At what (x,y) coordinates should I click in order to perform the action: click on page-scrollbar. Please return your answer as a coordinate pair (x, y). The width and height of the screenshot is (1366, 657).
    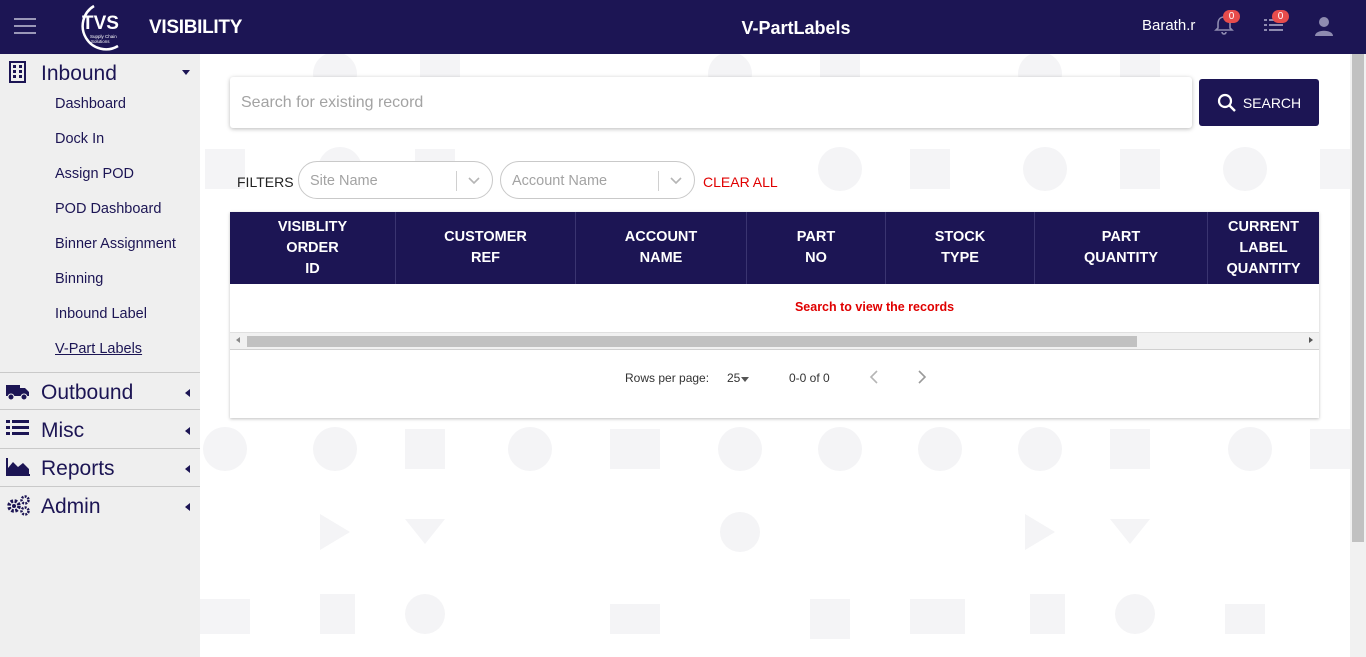
    Looking at the image, I should click on (1358, 355).